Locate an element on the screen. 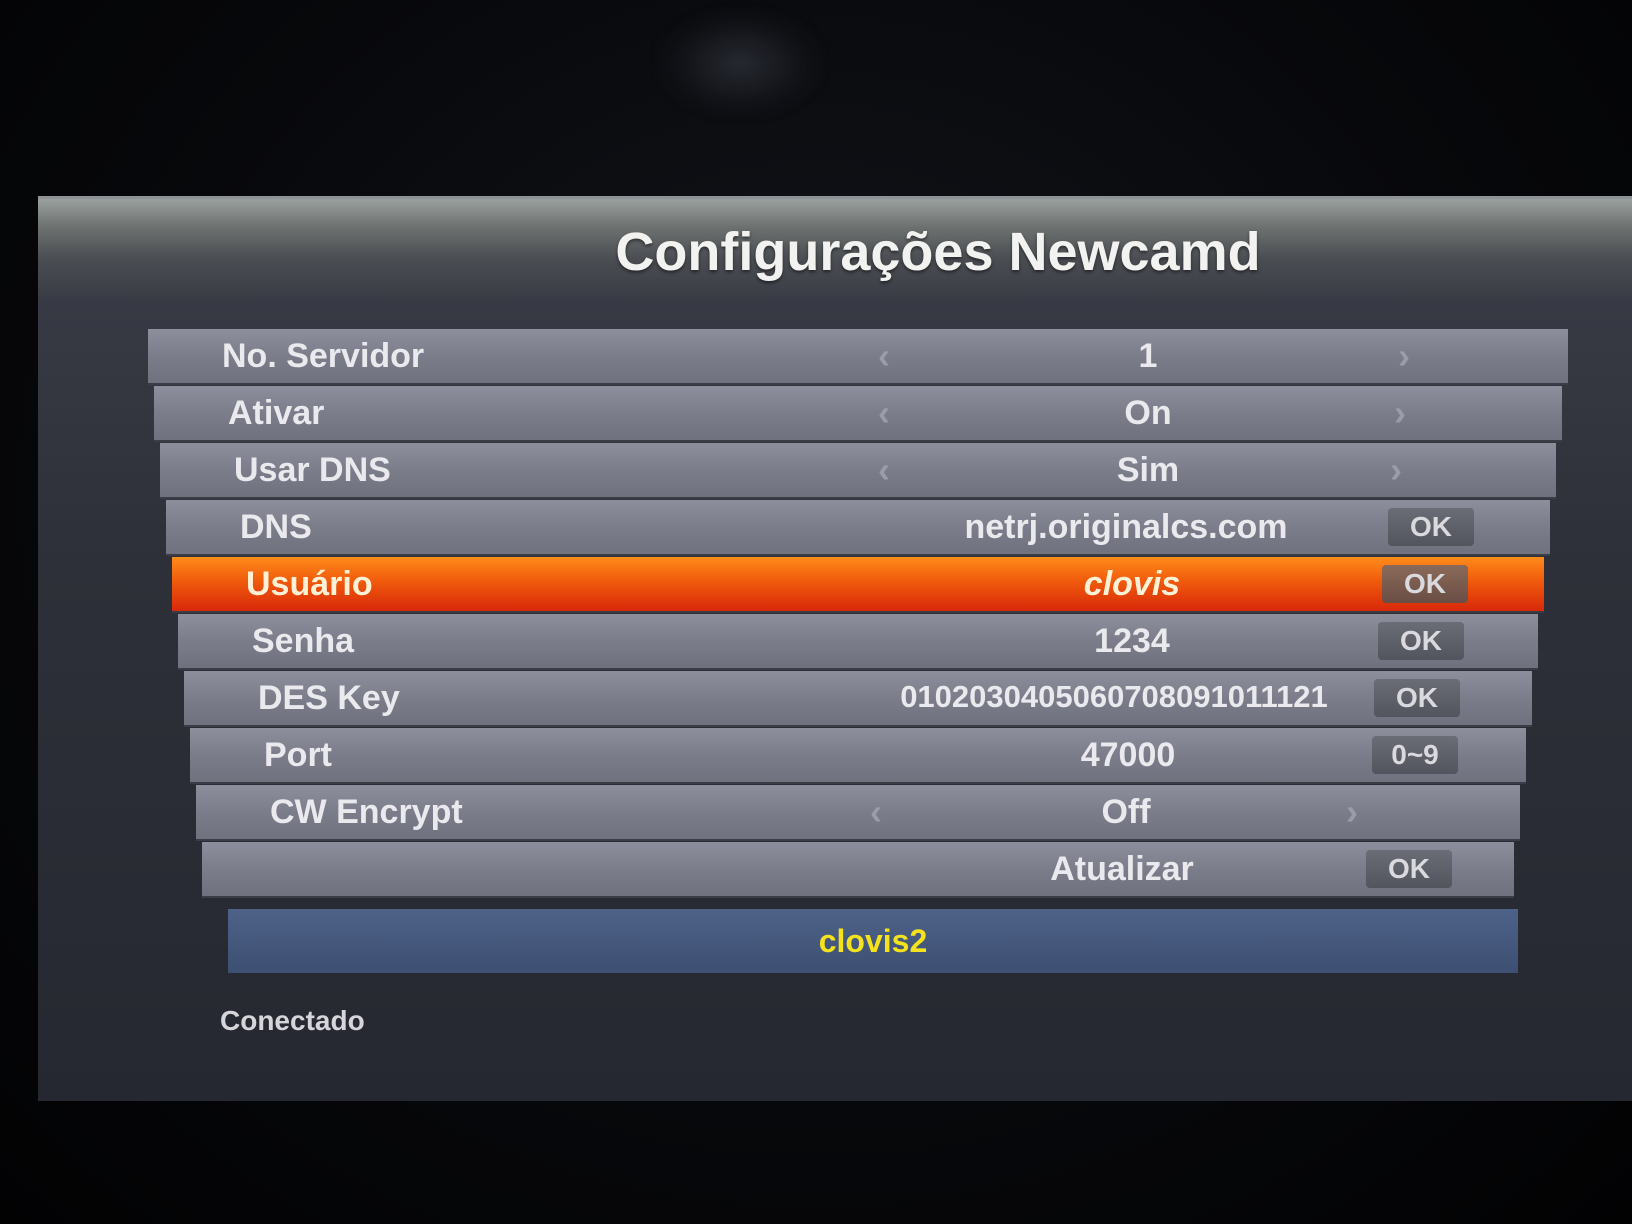 This screenshot has width=1632, height=1224. enable-label: Ativar is located at coordinates (276, 413).